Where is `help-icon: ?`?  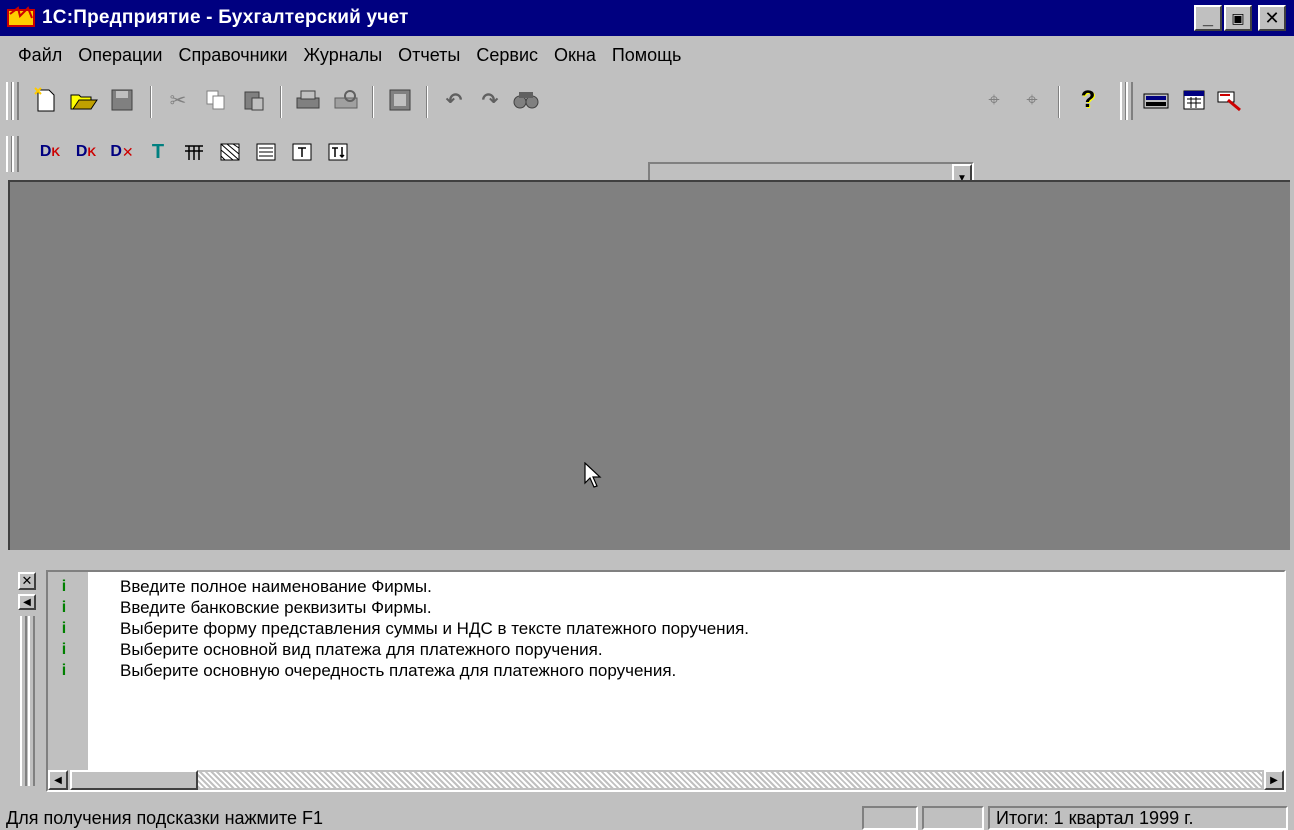
help-icon: ? is located at coordinates (1088, 100).